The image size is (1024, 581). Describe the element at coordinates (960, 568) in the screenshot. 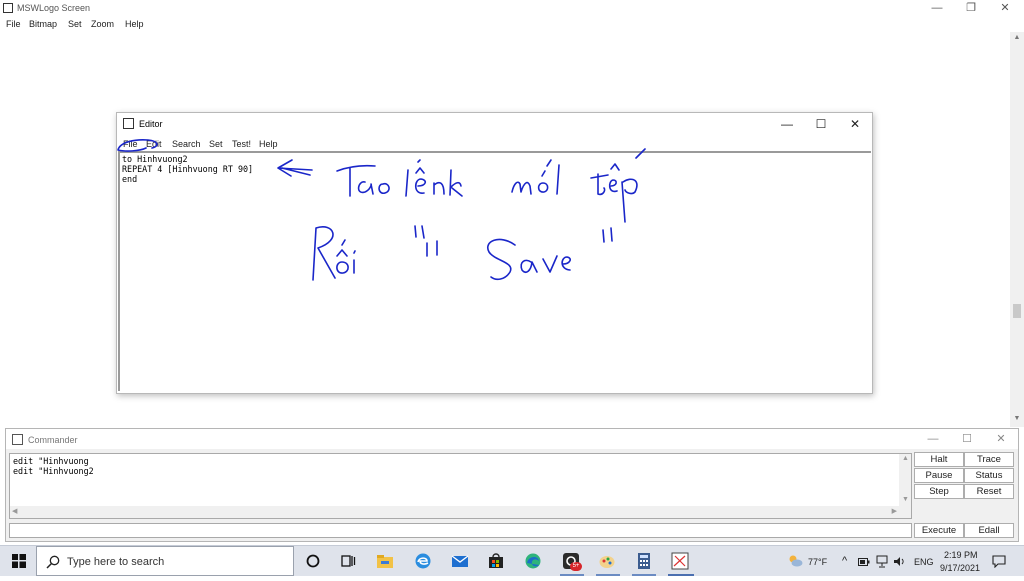

I see `clock-date: 9/17/2021` at that location.